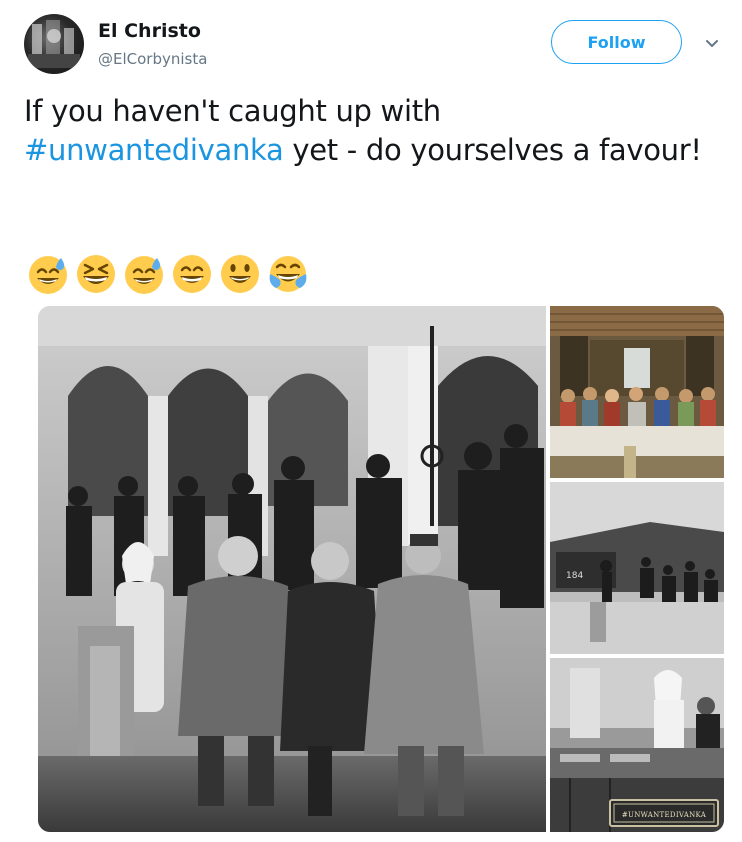 The image size is (742, 842). Describe the element at coordinates (54, 44) in the screenshot. I see `avatar` at that location.